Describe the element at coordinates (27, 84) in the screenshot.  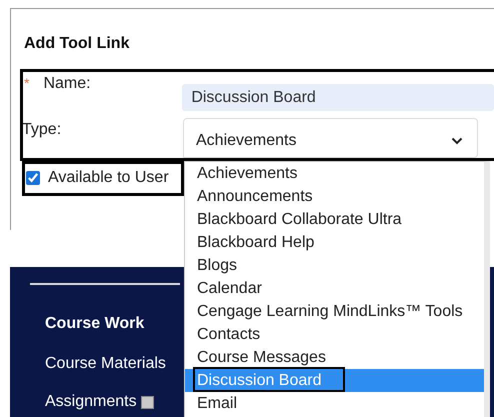
I see `required-mark: *` at that location.